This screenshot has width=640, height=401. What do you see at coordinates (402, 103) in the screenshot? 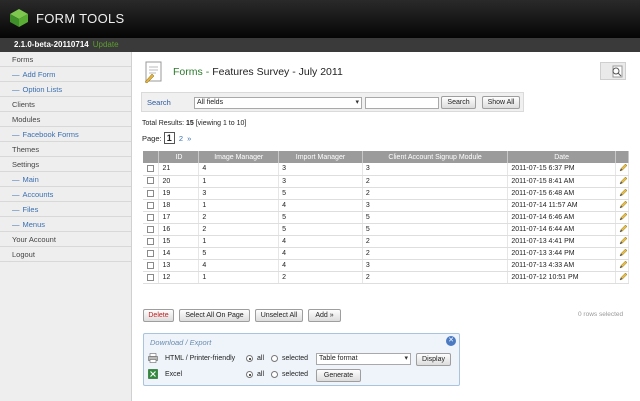
I see `search-input` at bounding box center [402, 103].